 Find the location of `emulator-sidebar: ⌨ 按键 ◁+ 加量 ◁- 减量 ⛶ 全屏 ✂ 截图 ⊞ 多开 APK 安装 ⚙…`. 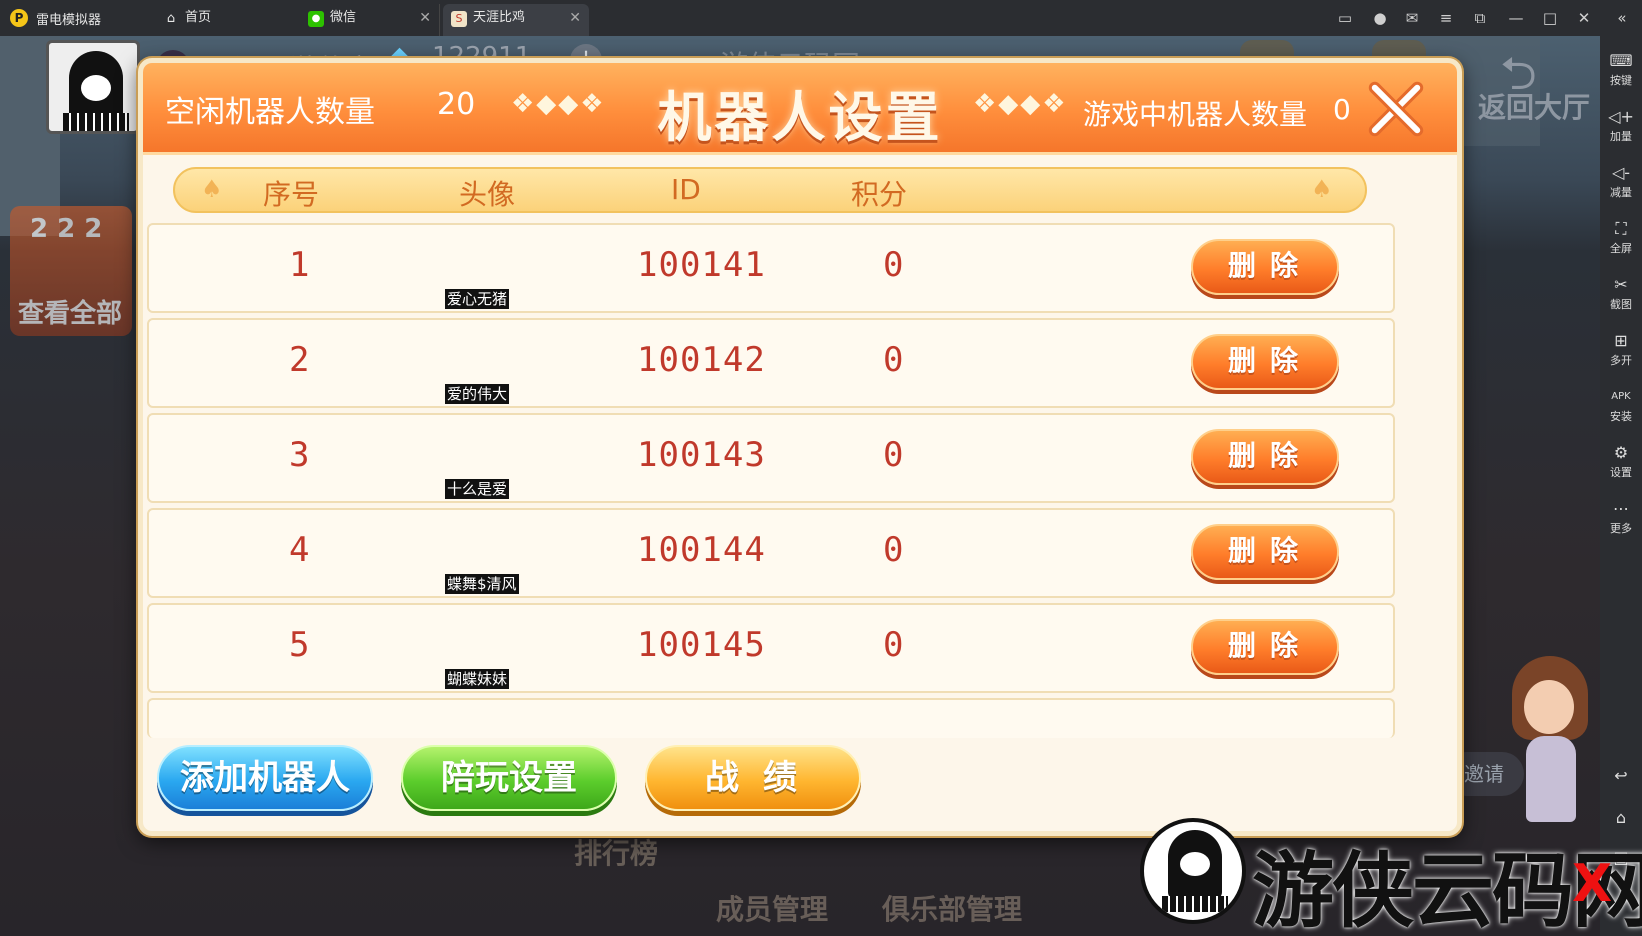

emulator-sidebar: ⌨ 按键 ◁+ 加量 ◁- 减量 ⛶ 全屏 ✂ 截图 ⊞ 多开 APK 安装 ⚙… is located at coordinates (1621, 486).